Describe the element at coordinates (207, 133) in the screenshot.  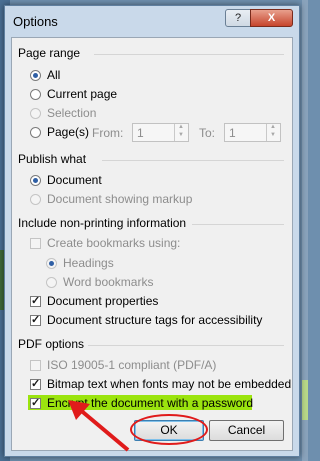
I see `to-label: To:` at that location.